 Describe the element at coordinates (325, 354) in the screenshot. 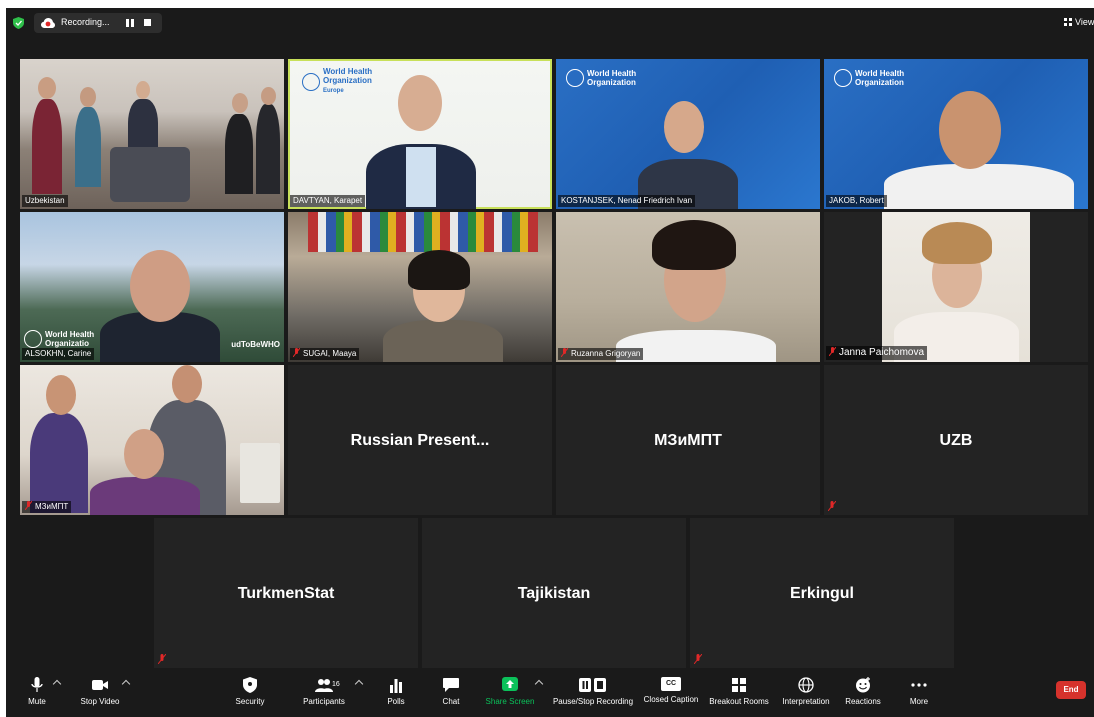

I see `participant-name-tag: SUGAI, Maaya` at that location.